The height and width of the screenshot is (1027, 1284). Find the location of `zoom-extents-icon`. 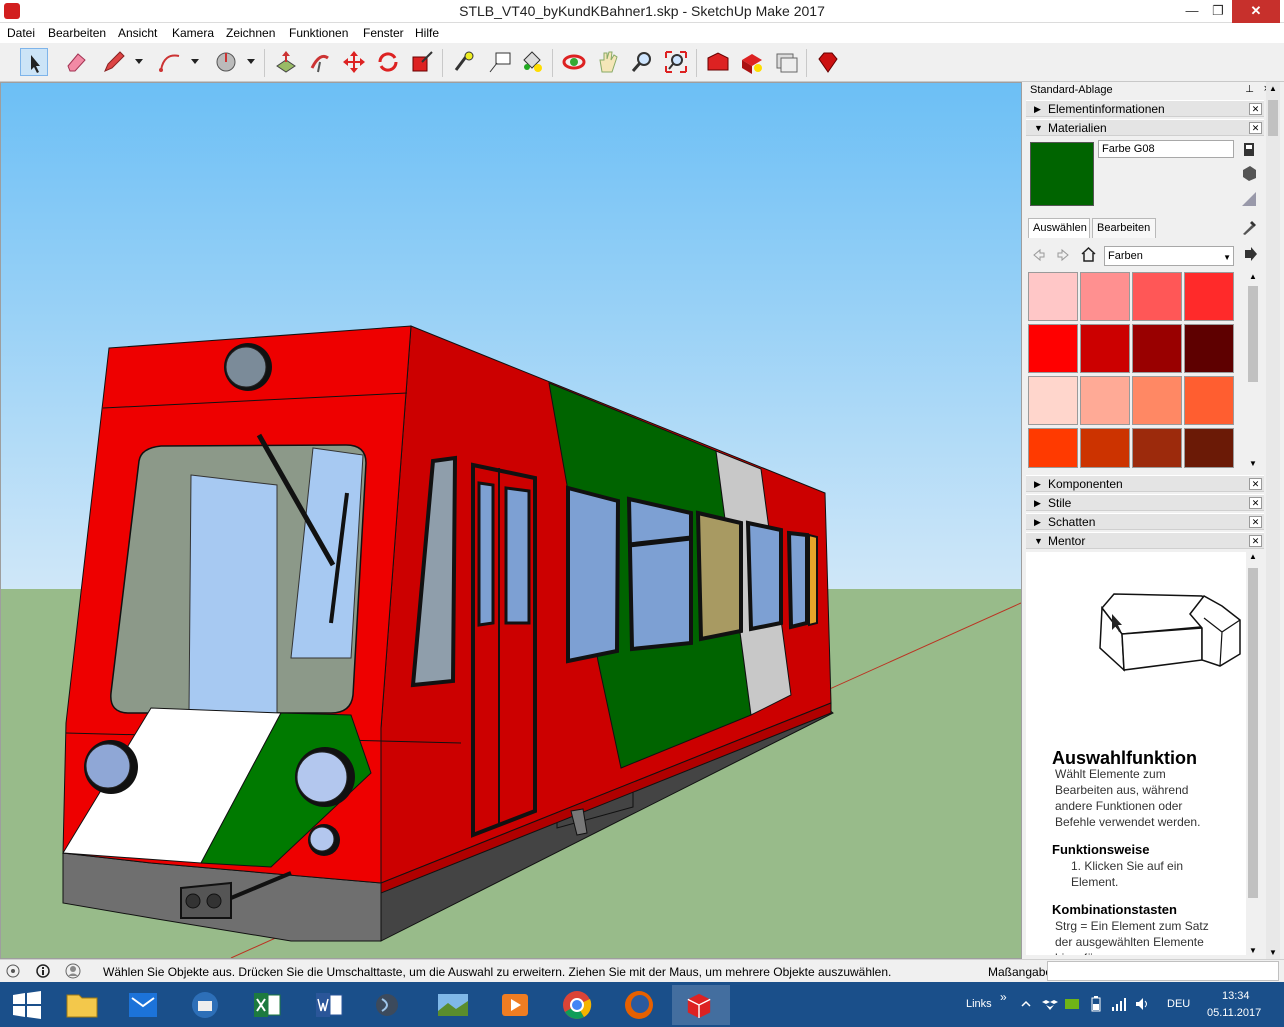

zoom-extents-icon is located at coordinates (676, 62).